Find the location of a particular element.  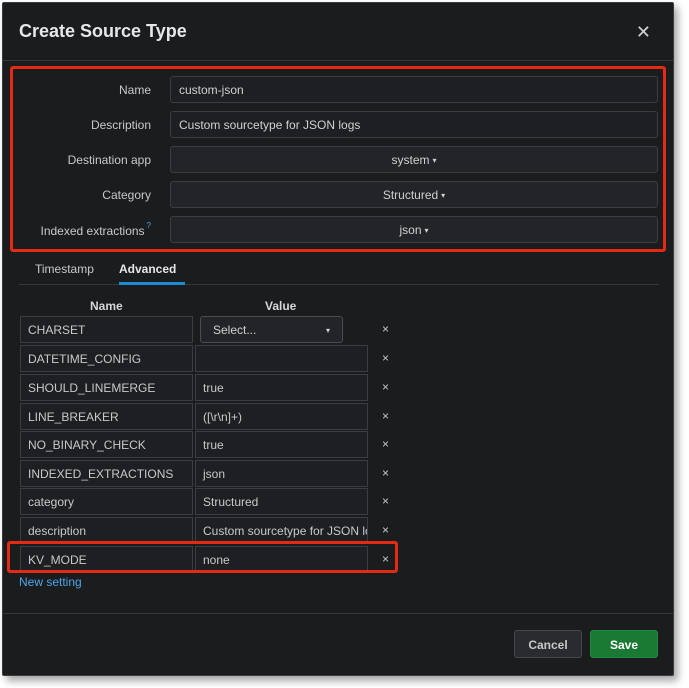

table-row: DATETIME_CONFIG × is located at coordinates (210, 358).